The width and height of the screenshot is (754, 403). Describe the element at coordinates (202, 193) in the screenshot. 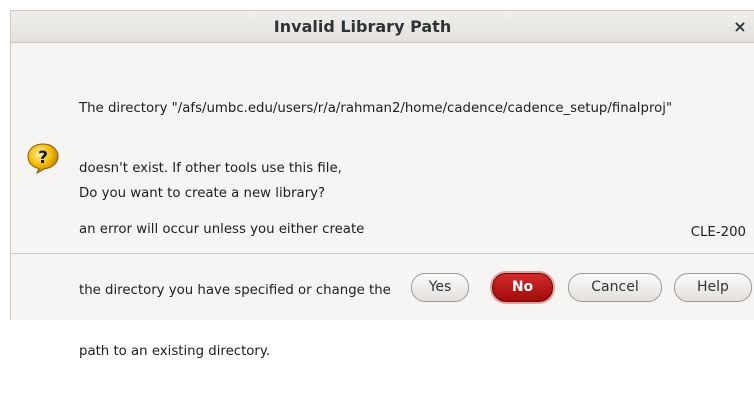

I see `prompt-text: Do you want to create a new library?` at that location.